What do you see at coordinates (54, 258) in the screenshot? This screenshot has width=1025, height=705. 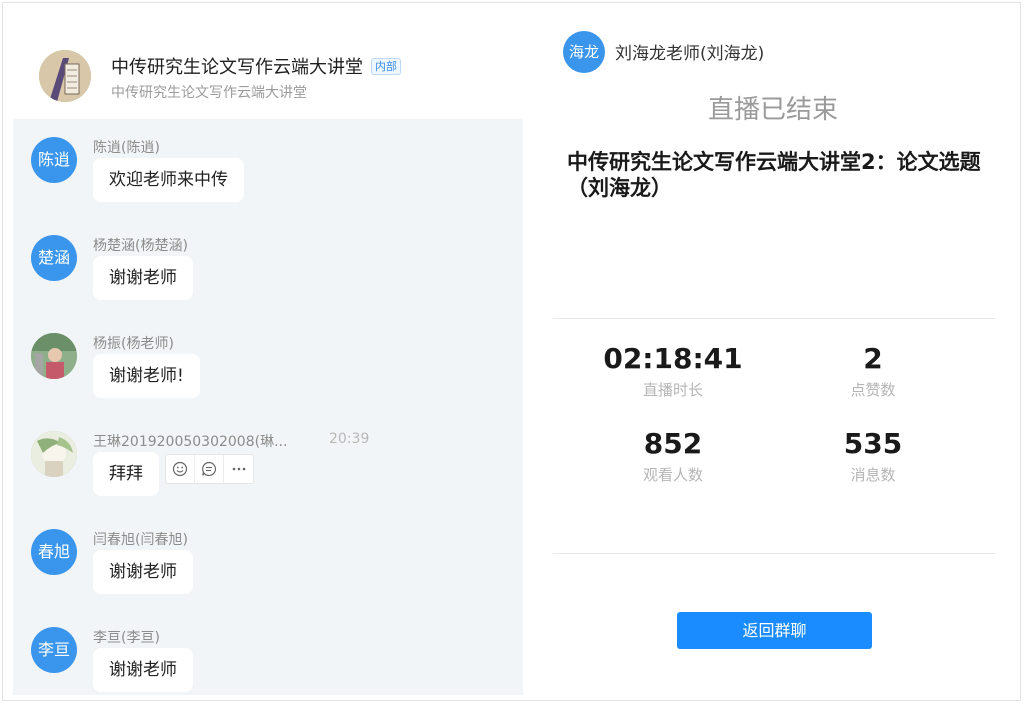 I see `avatar: 楚涵` at bounding box center [54, 258].